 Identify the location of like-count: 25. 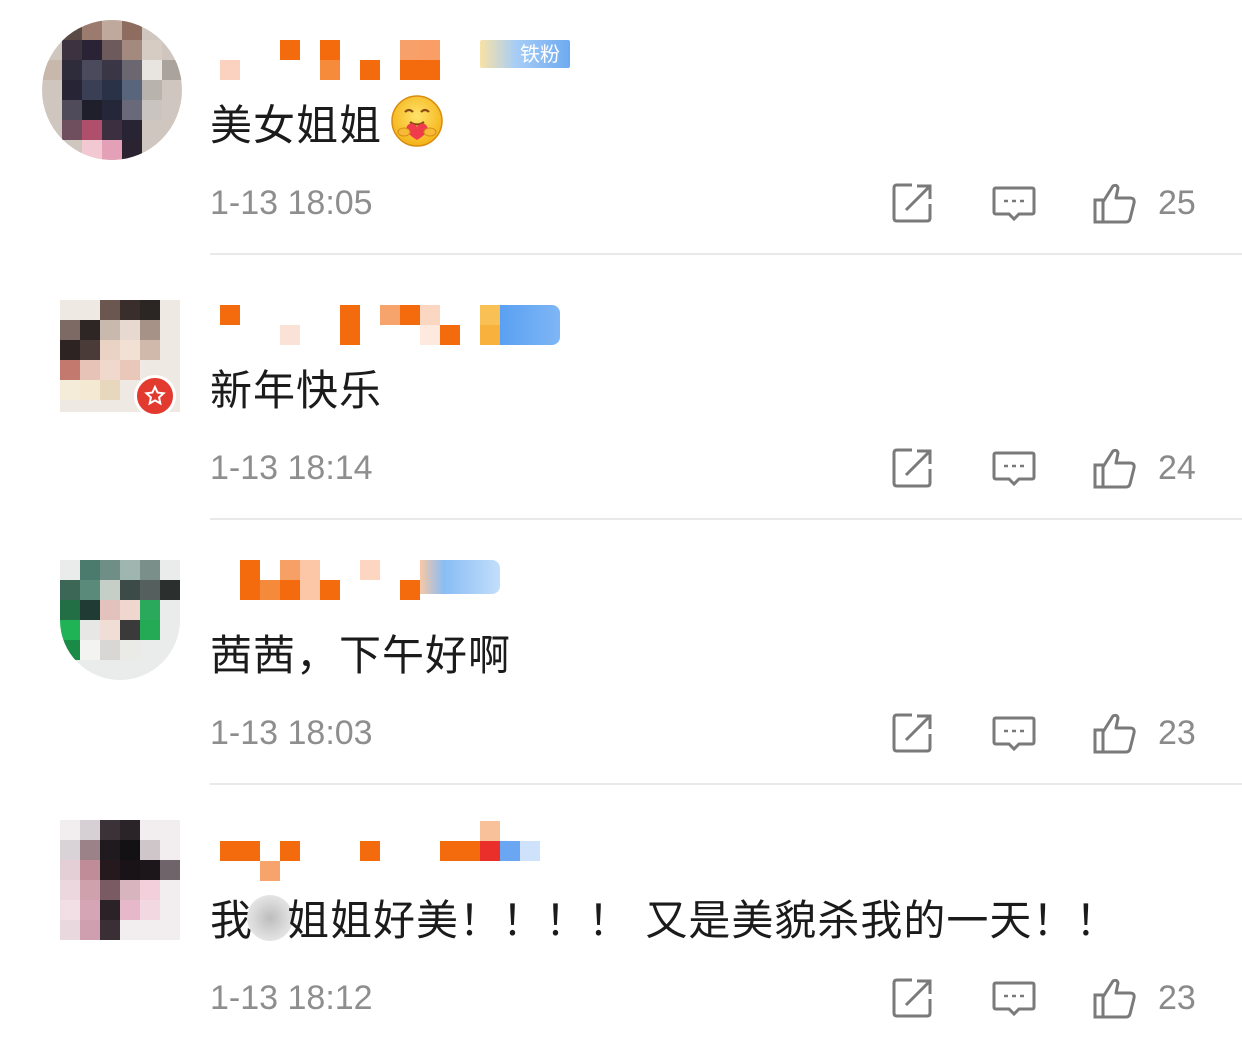
(1177, 203).